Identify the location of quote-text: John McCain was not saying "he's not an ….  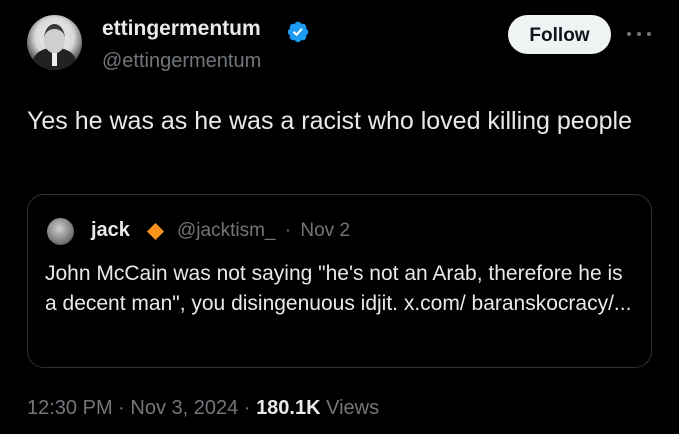
(338, 288).